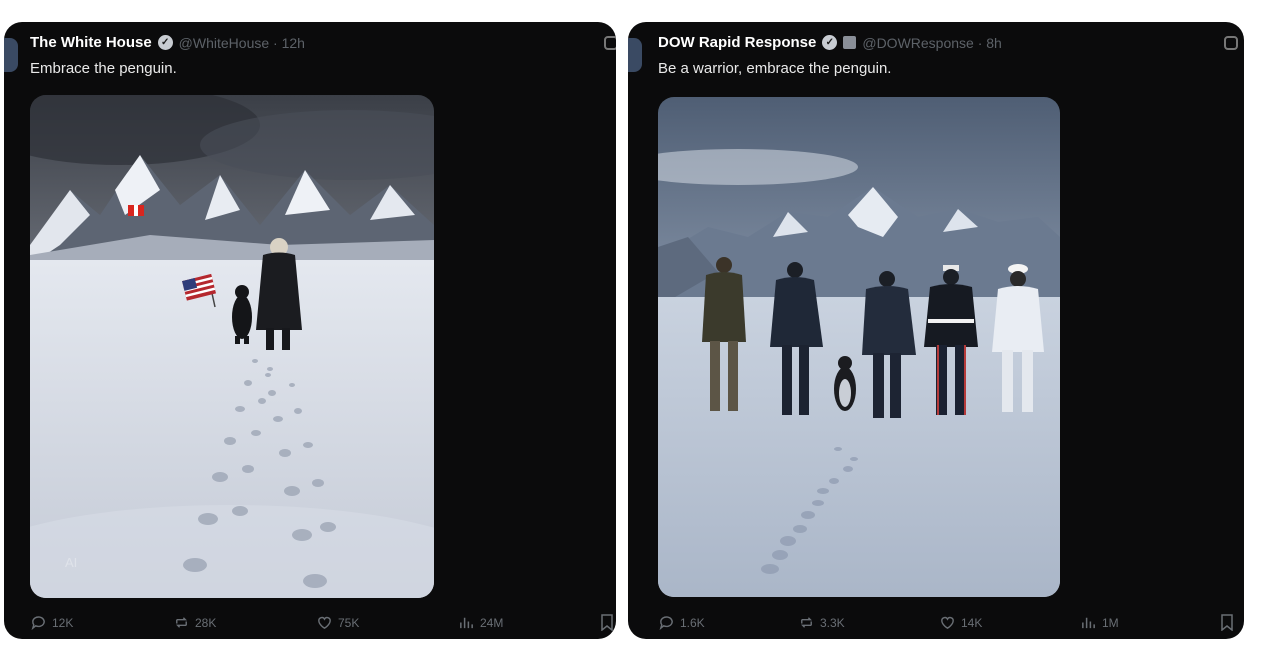 The image size is (1280, 659). I want to click on author-name: The White House, so click(91, 42).